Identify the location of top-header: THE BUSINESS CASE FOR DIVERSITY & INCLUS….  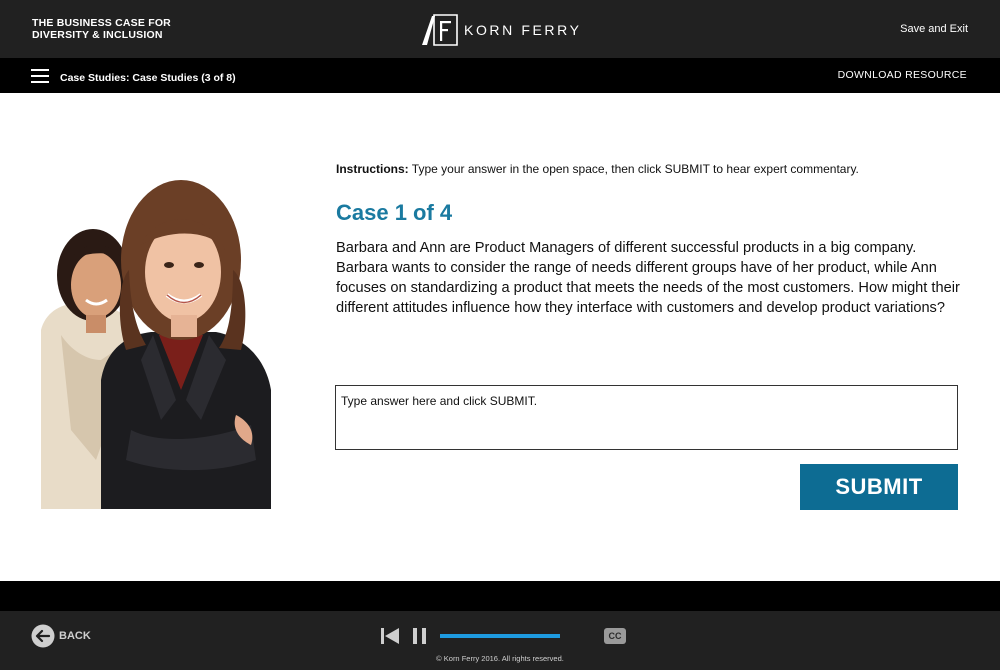
(500, 29).